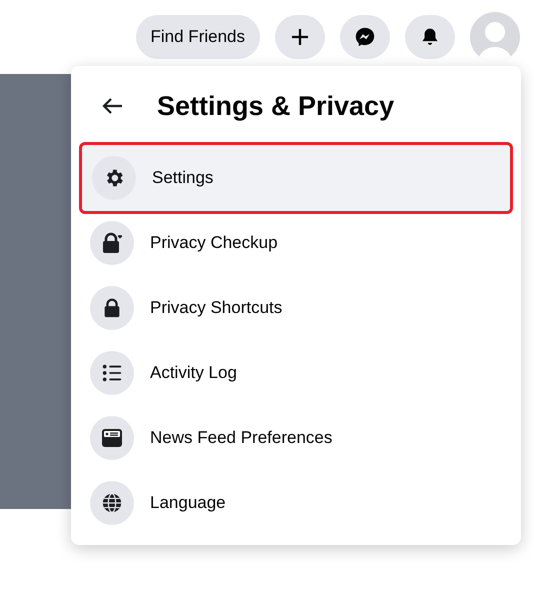 The image size is (534, 595). I want to click on menu-item-label: Language, so click(188, 503).